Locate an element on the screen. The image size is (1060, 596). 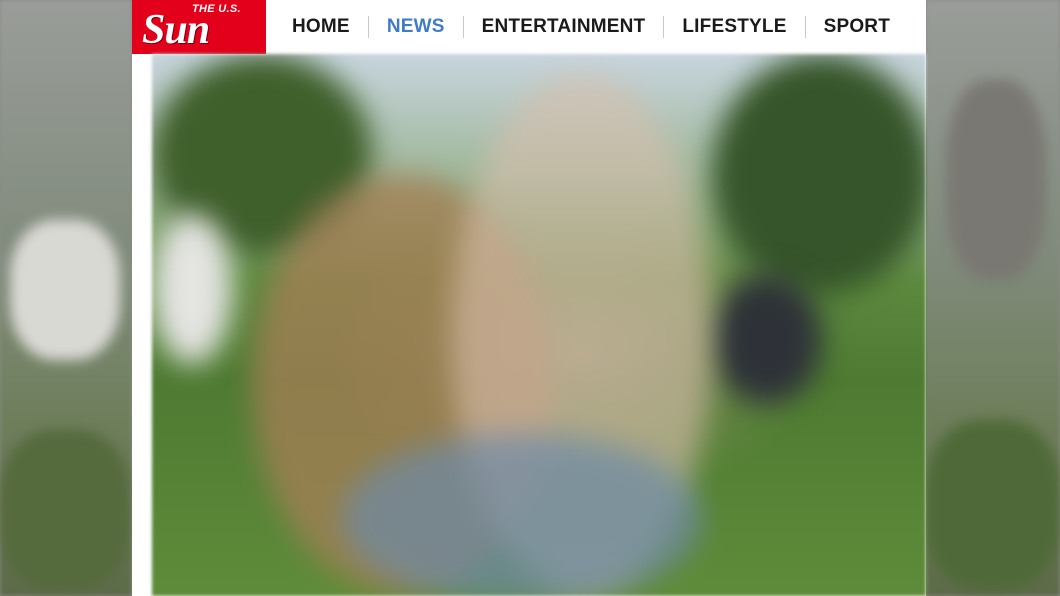
site-logo: THE U.S. Sun is located at coordinates (199, 27).